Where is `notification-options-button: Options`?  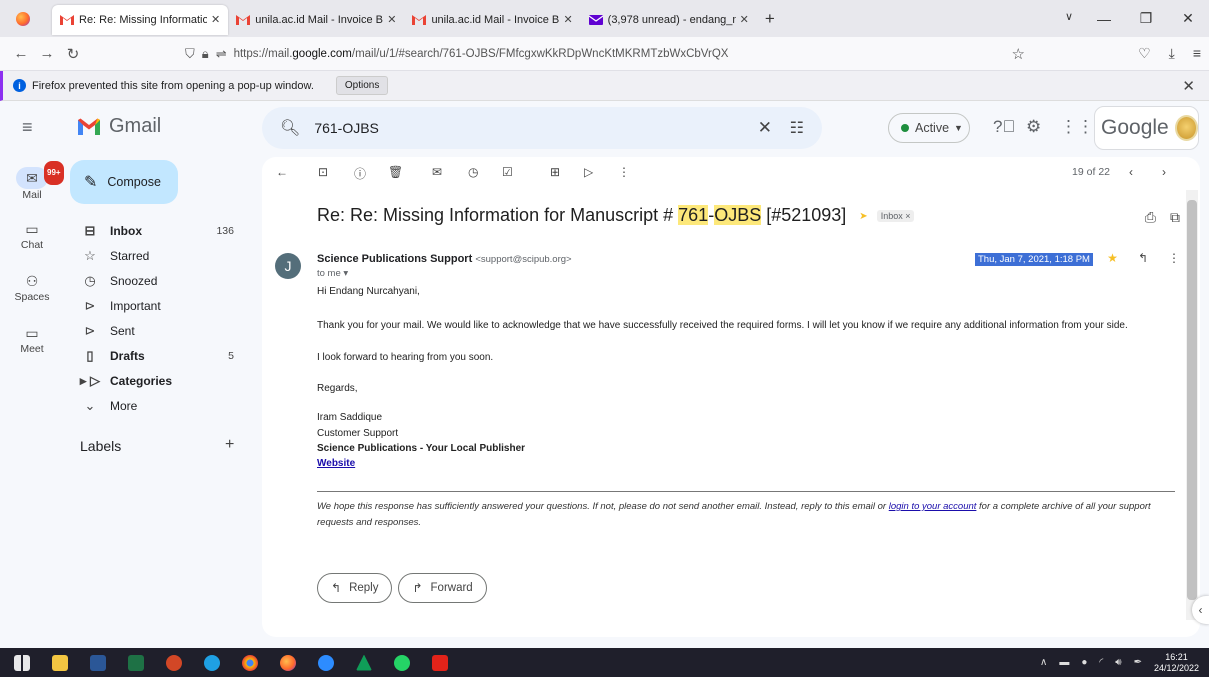
notification-options-button: Options is located at coordinates (362, 85).